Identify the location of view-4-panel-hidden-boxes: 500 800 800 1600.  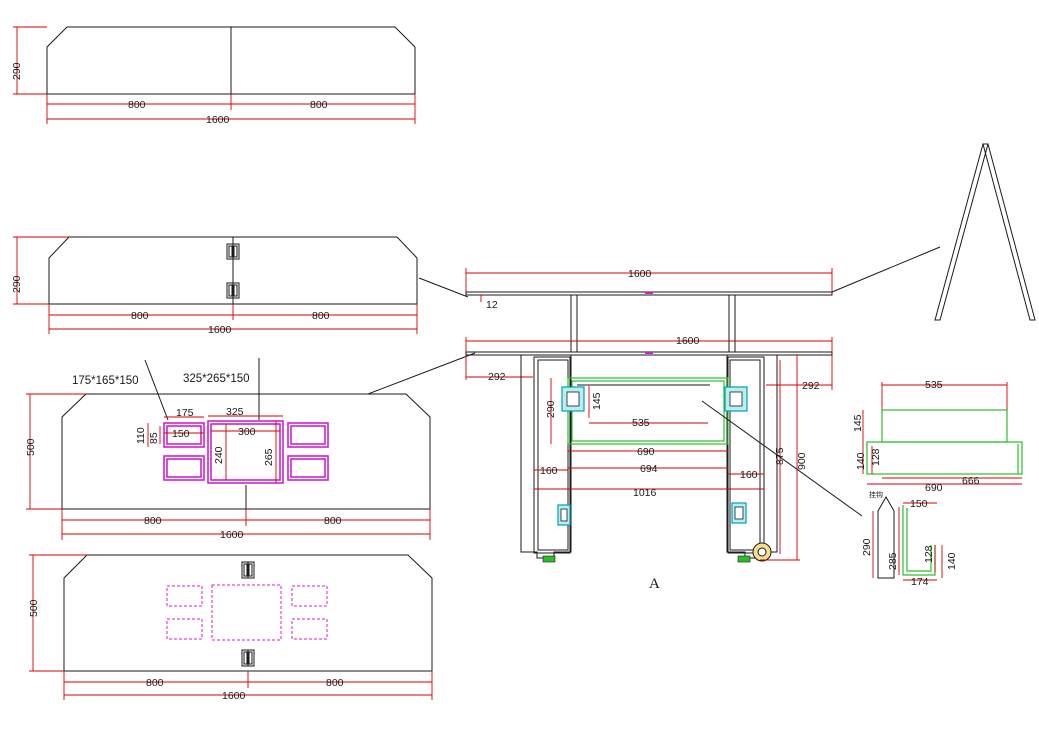
(230, 628).